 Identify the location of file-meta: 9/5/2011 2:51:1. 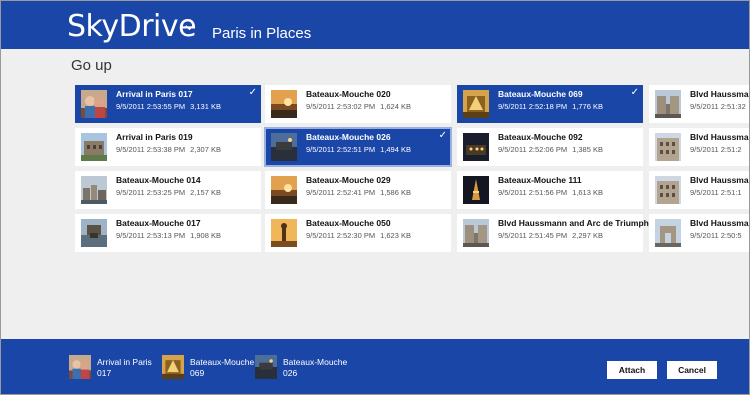
(716, 193).